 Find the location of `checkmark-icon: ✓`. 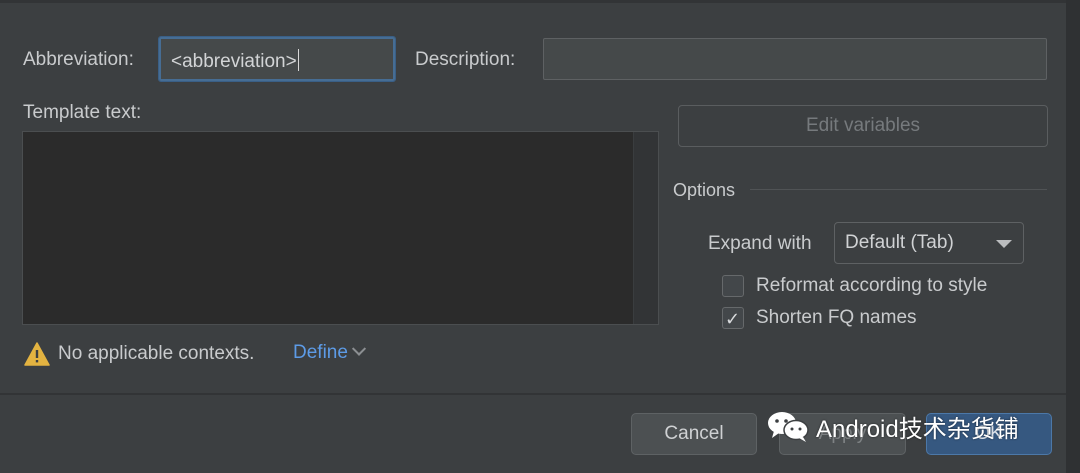

checkmark-icon: ✓ is located at coordinates (733, 319).